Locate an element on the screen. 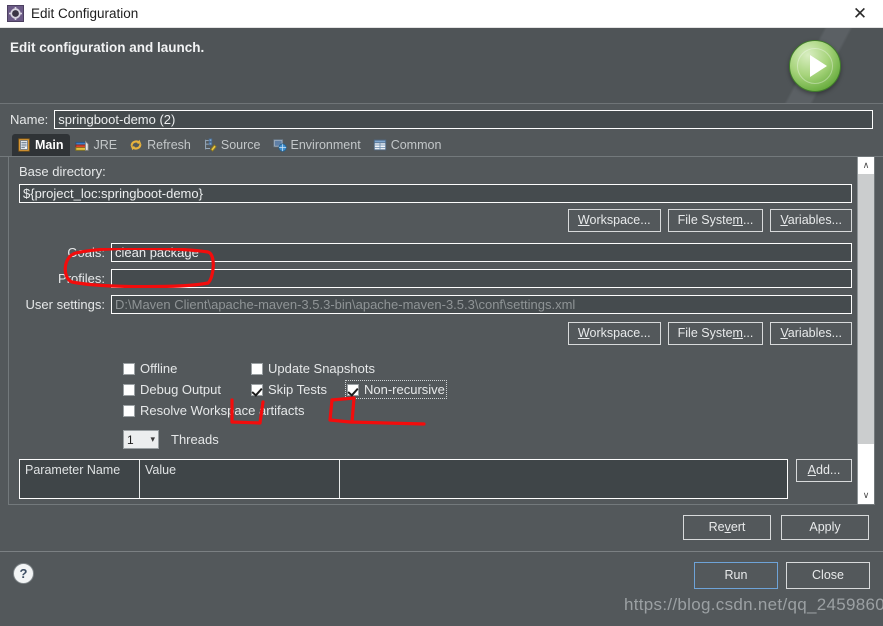 The image size is (883, 626). tab-source: Source is located at coordinates (233, 145).